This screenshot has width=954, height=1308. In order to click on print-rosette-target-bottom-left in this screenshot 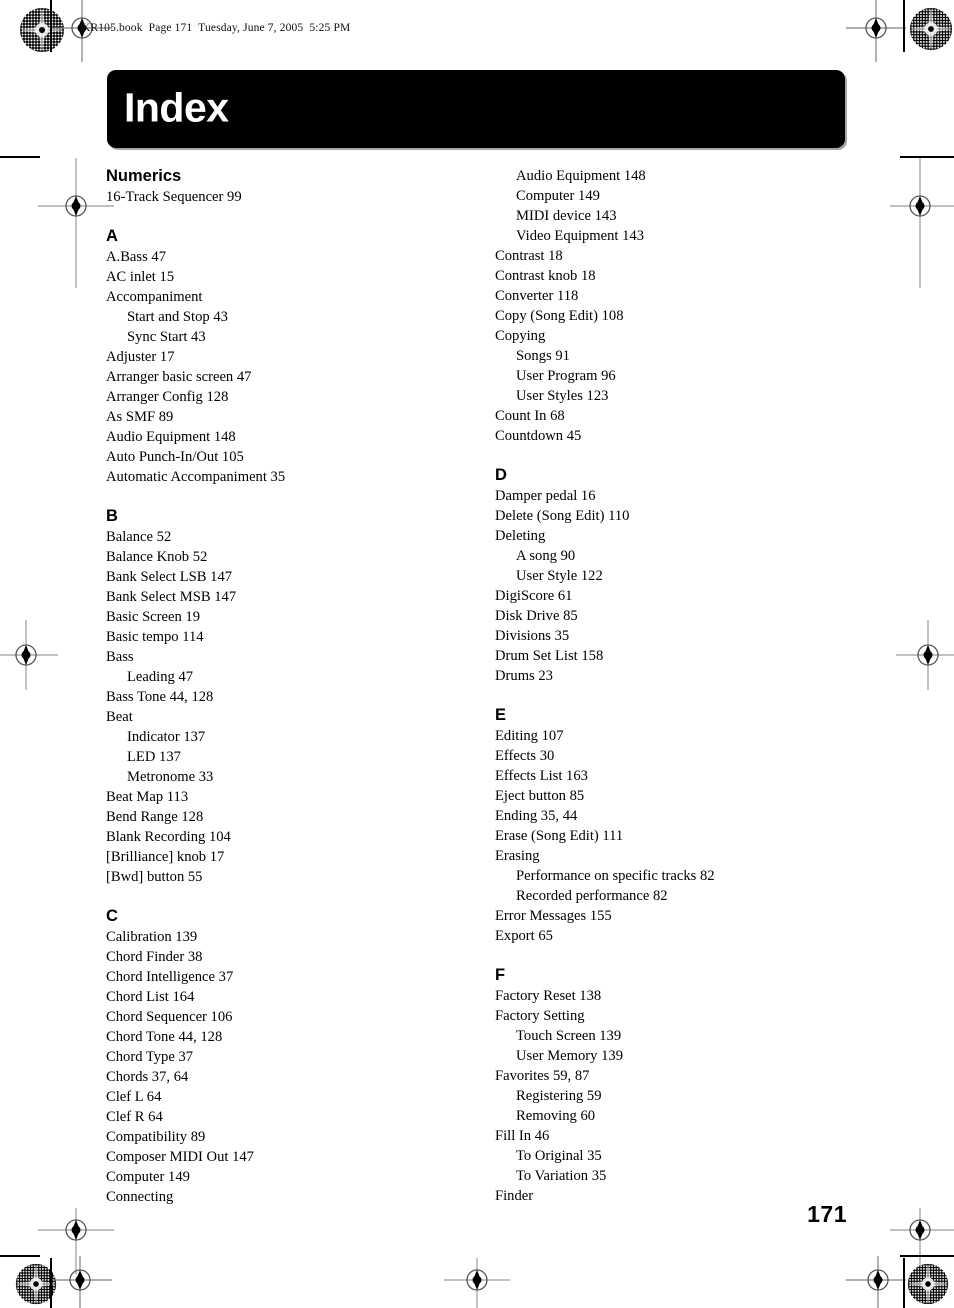, I will do `click(36, 1284)`.